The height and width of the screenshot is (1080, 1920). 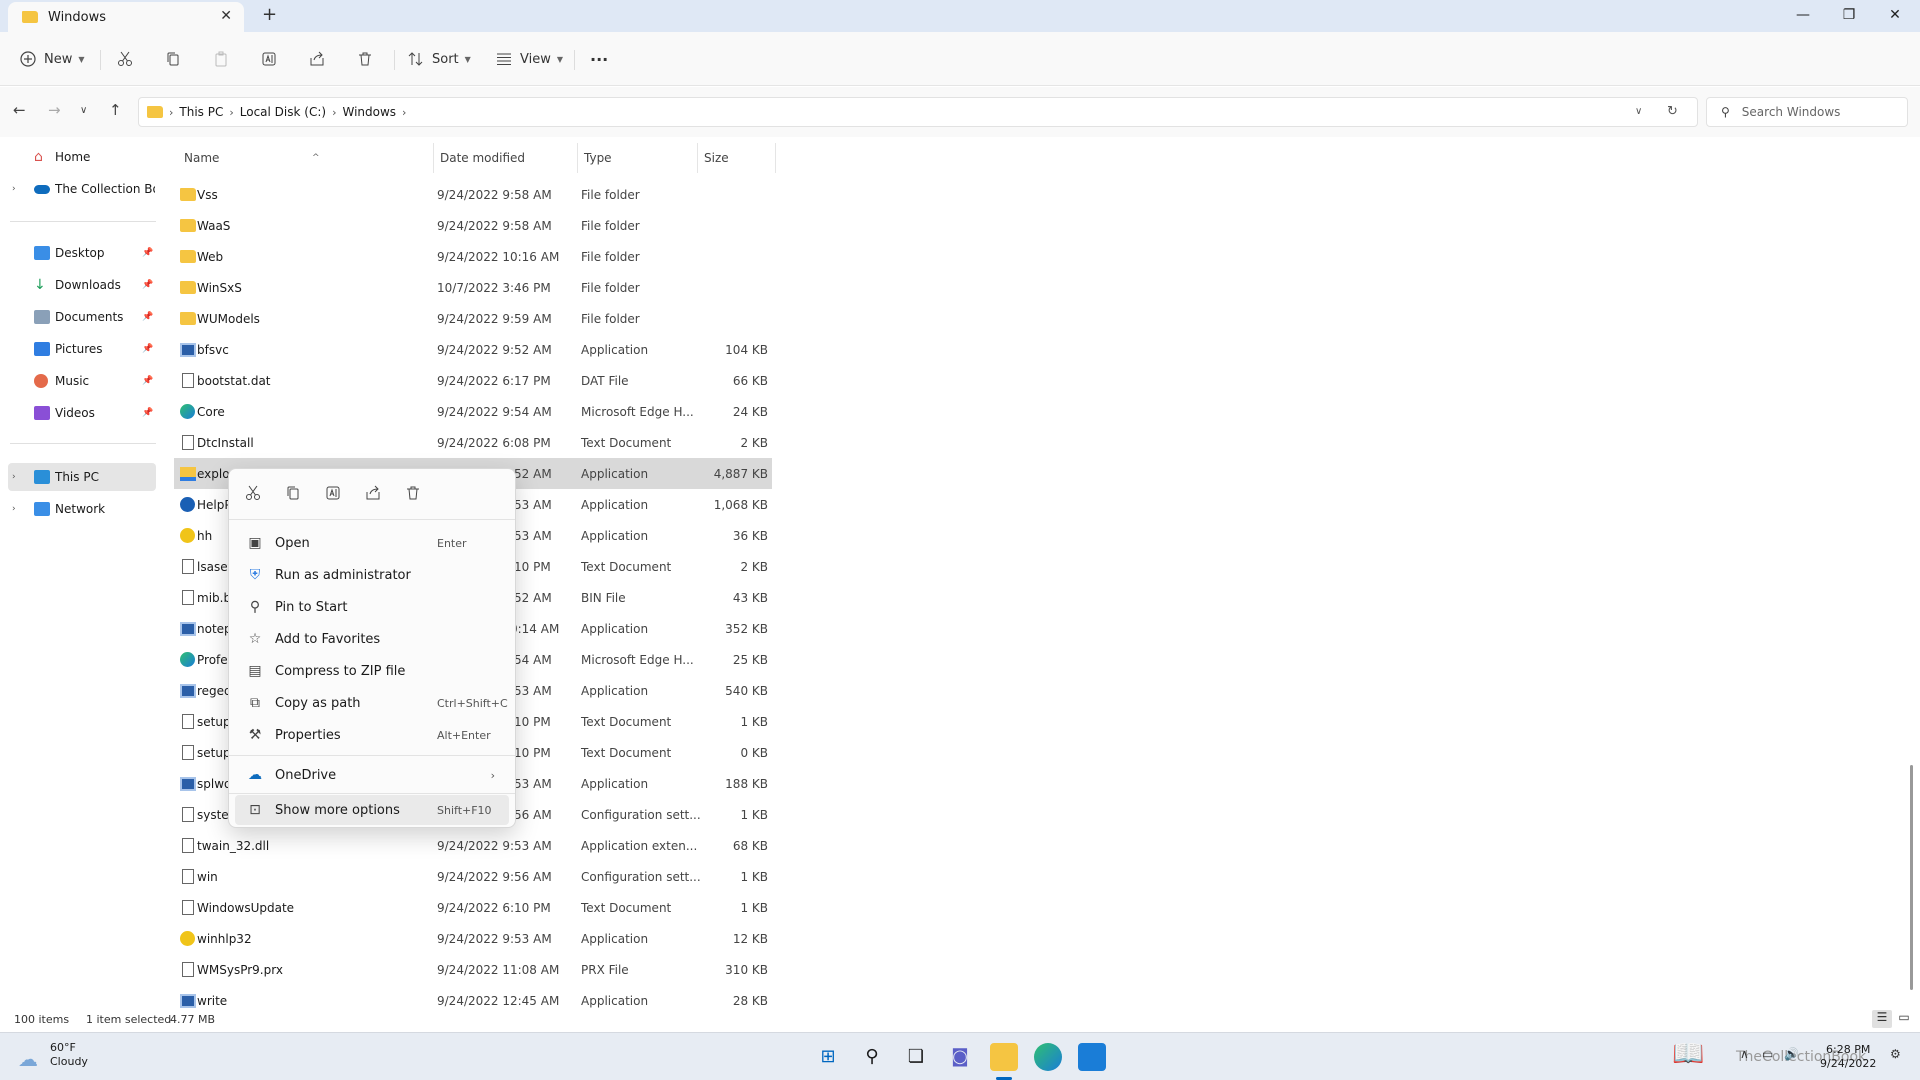 I want to click on cut-button, so click(x=125, y=59).